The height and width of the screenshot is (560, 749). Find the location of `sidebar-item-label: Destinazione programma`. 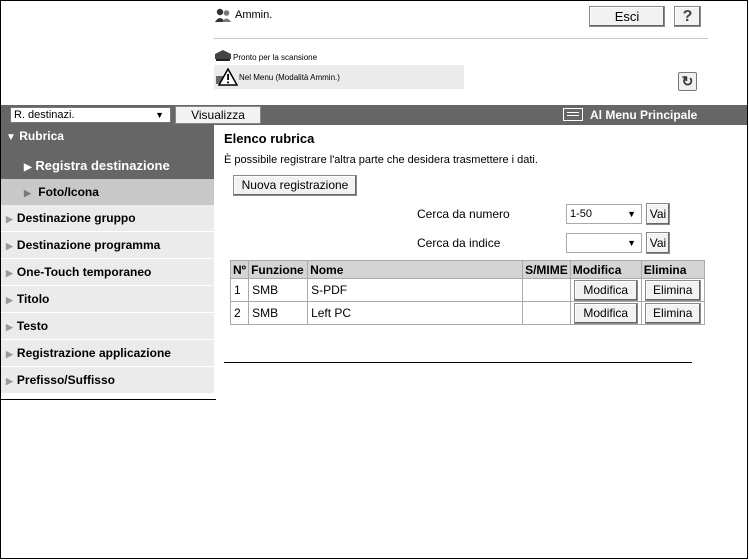

sidebar-item-label: Destinazione programma is located at coordinates (88, 245).